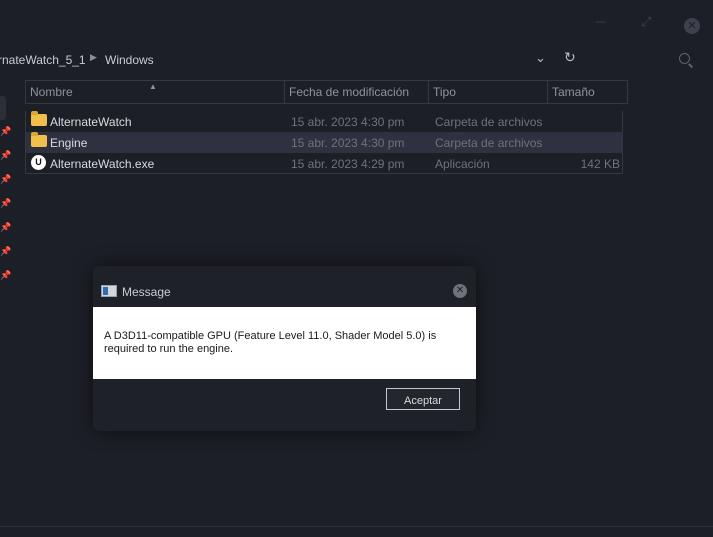 The width and height of the screenshot is (713, 537). I want to click on breadcrumb-parent: rnateWatch_5_1, so click(43, 60).